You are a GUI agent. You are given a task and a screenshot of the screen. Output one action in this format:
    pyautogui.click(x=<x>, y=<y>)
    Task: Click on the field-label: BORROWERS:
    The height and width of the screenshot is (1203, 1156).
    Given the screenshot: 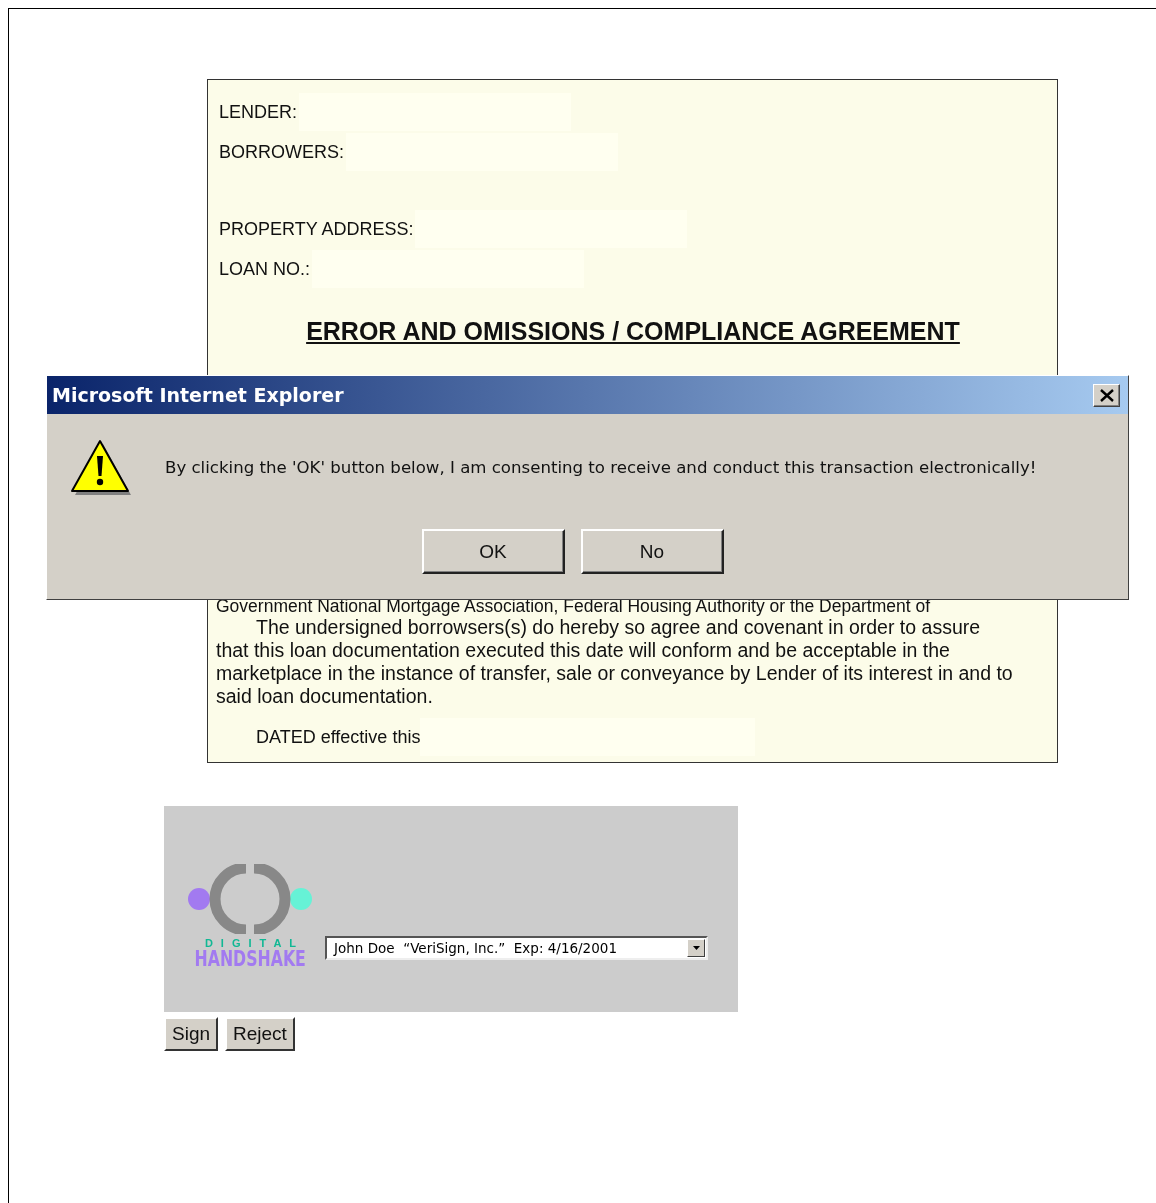 What is the action you would take?
    pyautogui.click(x=281, y=152)
    